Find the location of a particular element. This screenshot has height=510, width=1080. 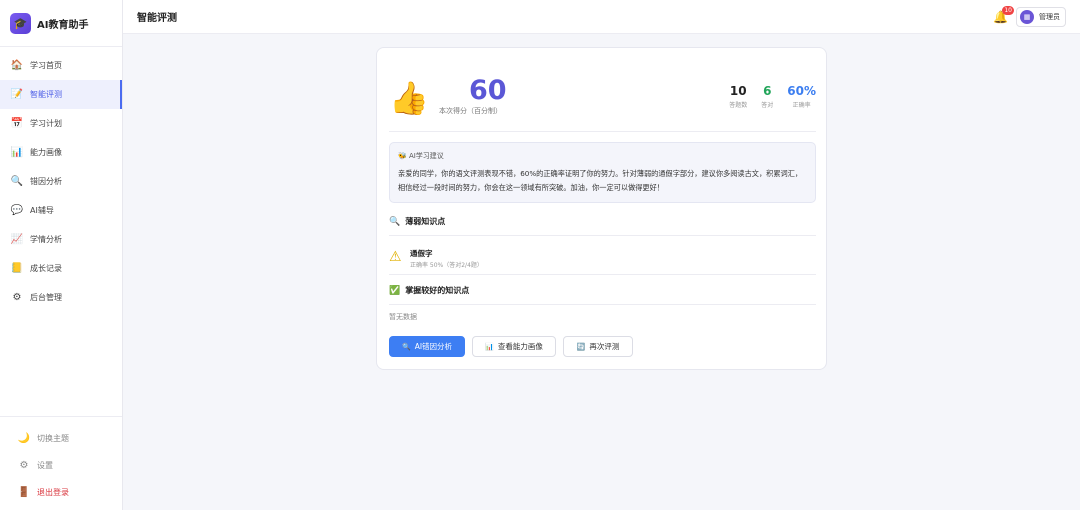

sidebar-item-admin: ⚙ 后台管理 is located at coordinates (61, 297).